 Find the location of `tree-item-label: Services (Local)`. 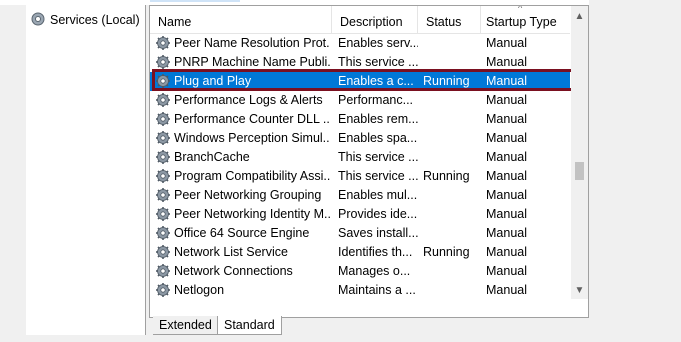

tree-item-label: Services (Local) is located at coordinates (95, 20).